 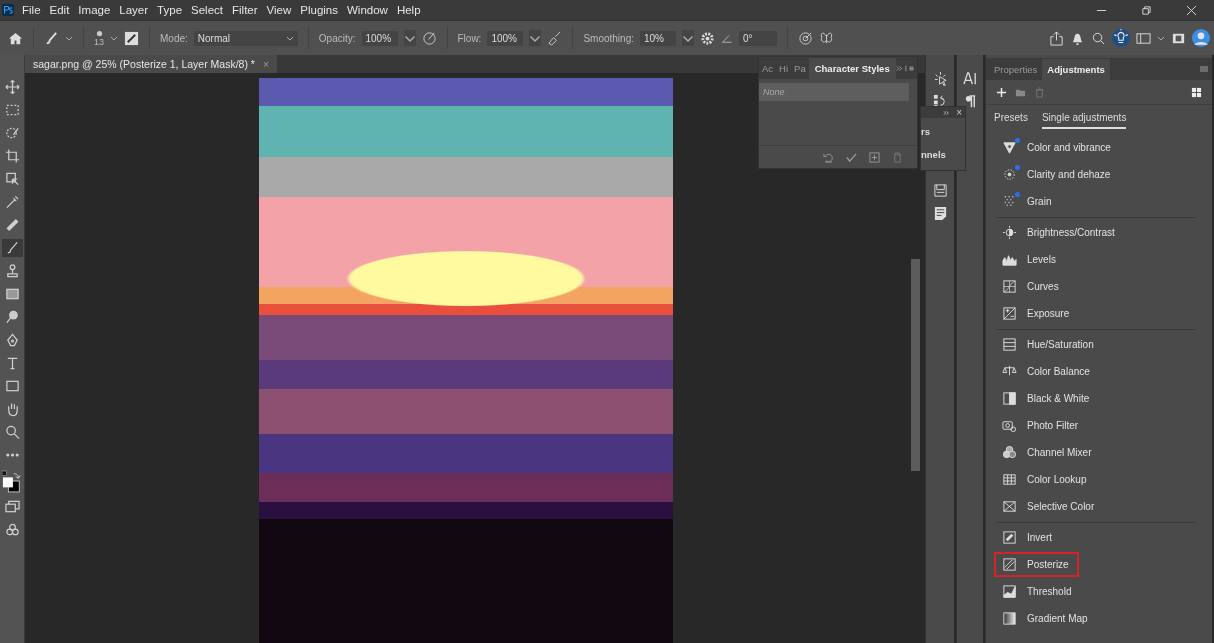 I want to click on adjustment-item: Gradient Map, so click(x=1046, y=618).